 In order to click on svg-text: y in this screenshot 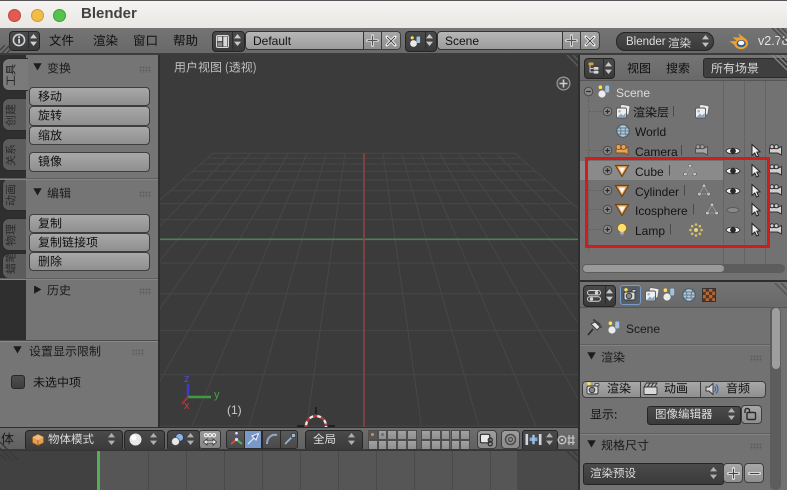, I will do `click(217, 395)`.